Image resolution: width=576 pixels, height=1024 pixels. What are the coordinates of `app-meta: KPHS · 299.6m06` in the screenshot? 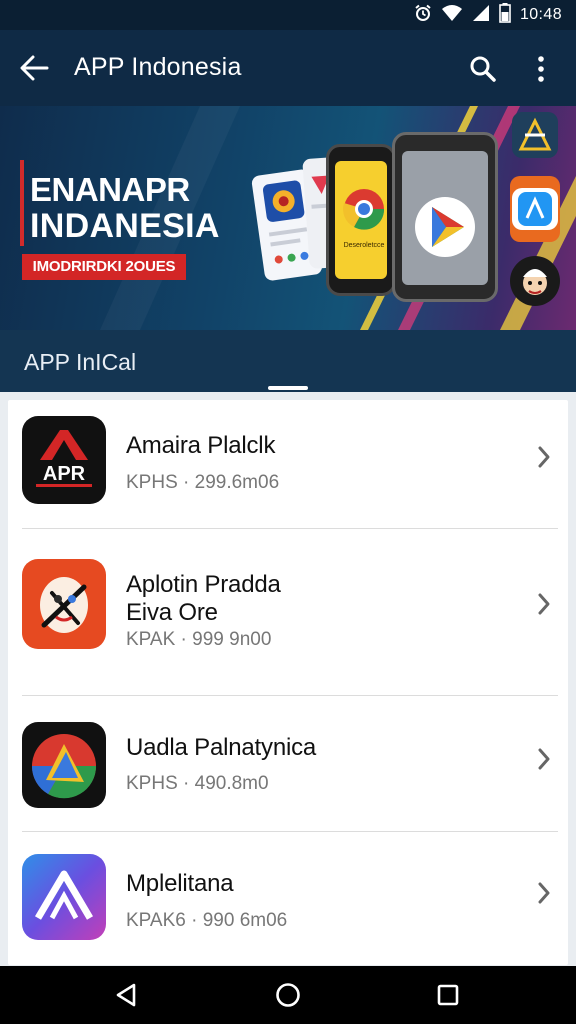 It's located at (203, 482).